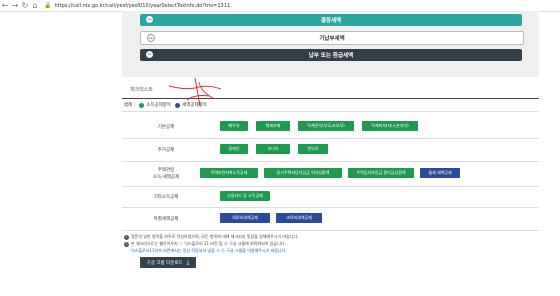  I want to click on btn-lease-loan: 주택임차차입금 원리금상환액, so click(381, 173).